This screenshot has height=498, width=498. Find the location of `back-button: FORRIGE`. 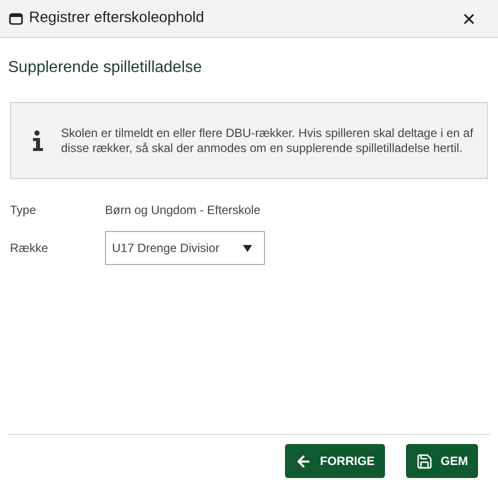

back-button: FORRIGE is located at coordinates (334, 461).